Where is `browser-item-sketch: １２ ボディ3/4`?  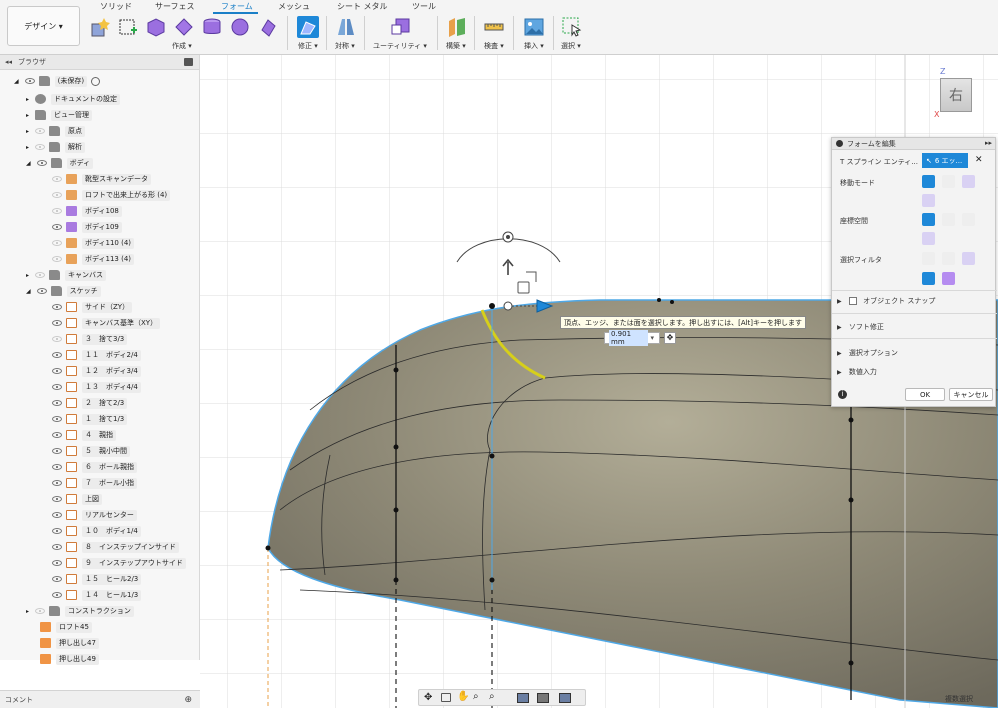 browser-item-sketch: １２ ボディ3/4 is located at coordinates (96, 371).